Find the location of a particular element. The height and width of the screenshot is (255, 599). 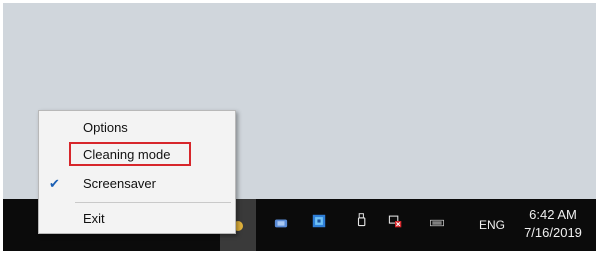

clock-date: 7/16/2019 is located at coordinates (553, 232).